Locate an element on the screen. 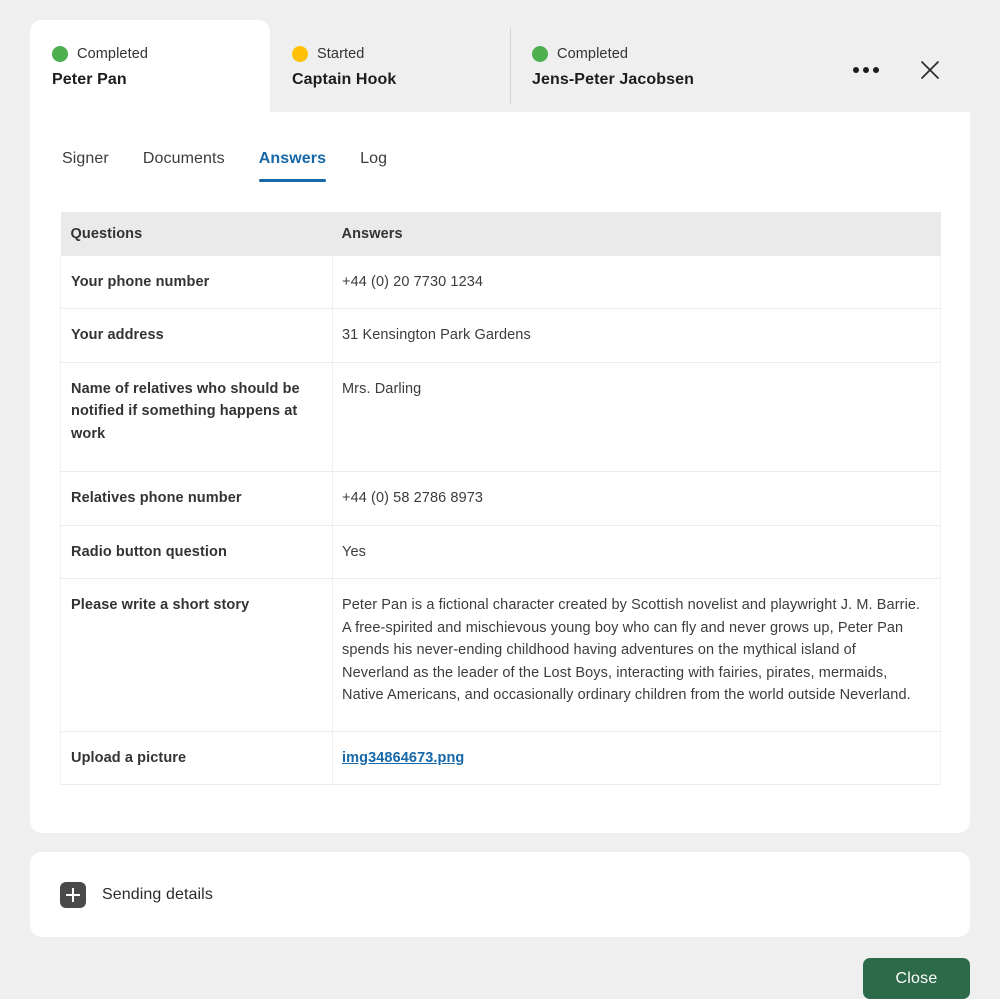 The height and width of the screenshot is (999, 1000). question-cell: Your phone number is located at coordinates (196, 283).